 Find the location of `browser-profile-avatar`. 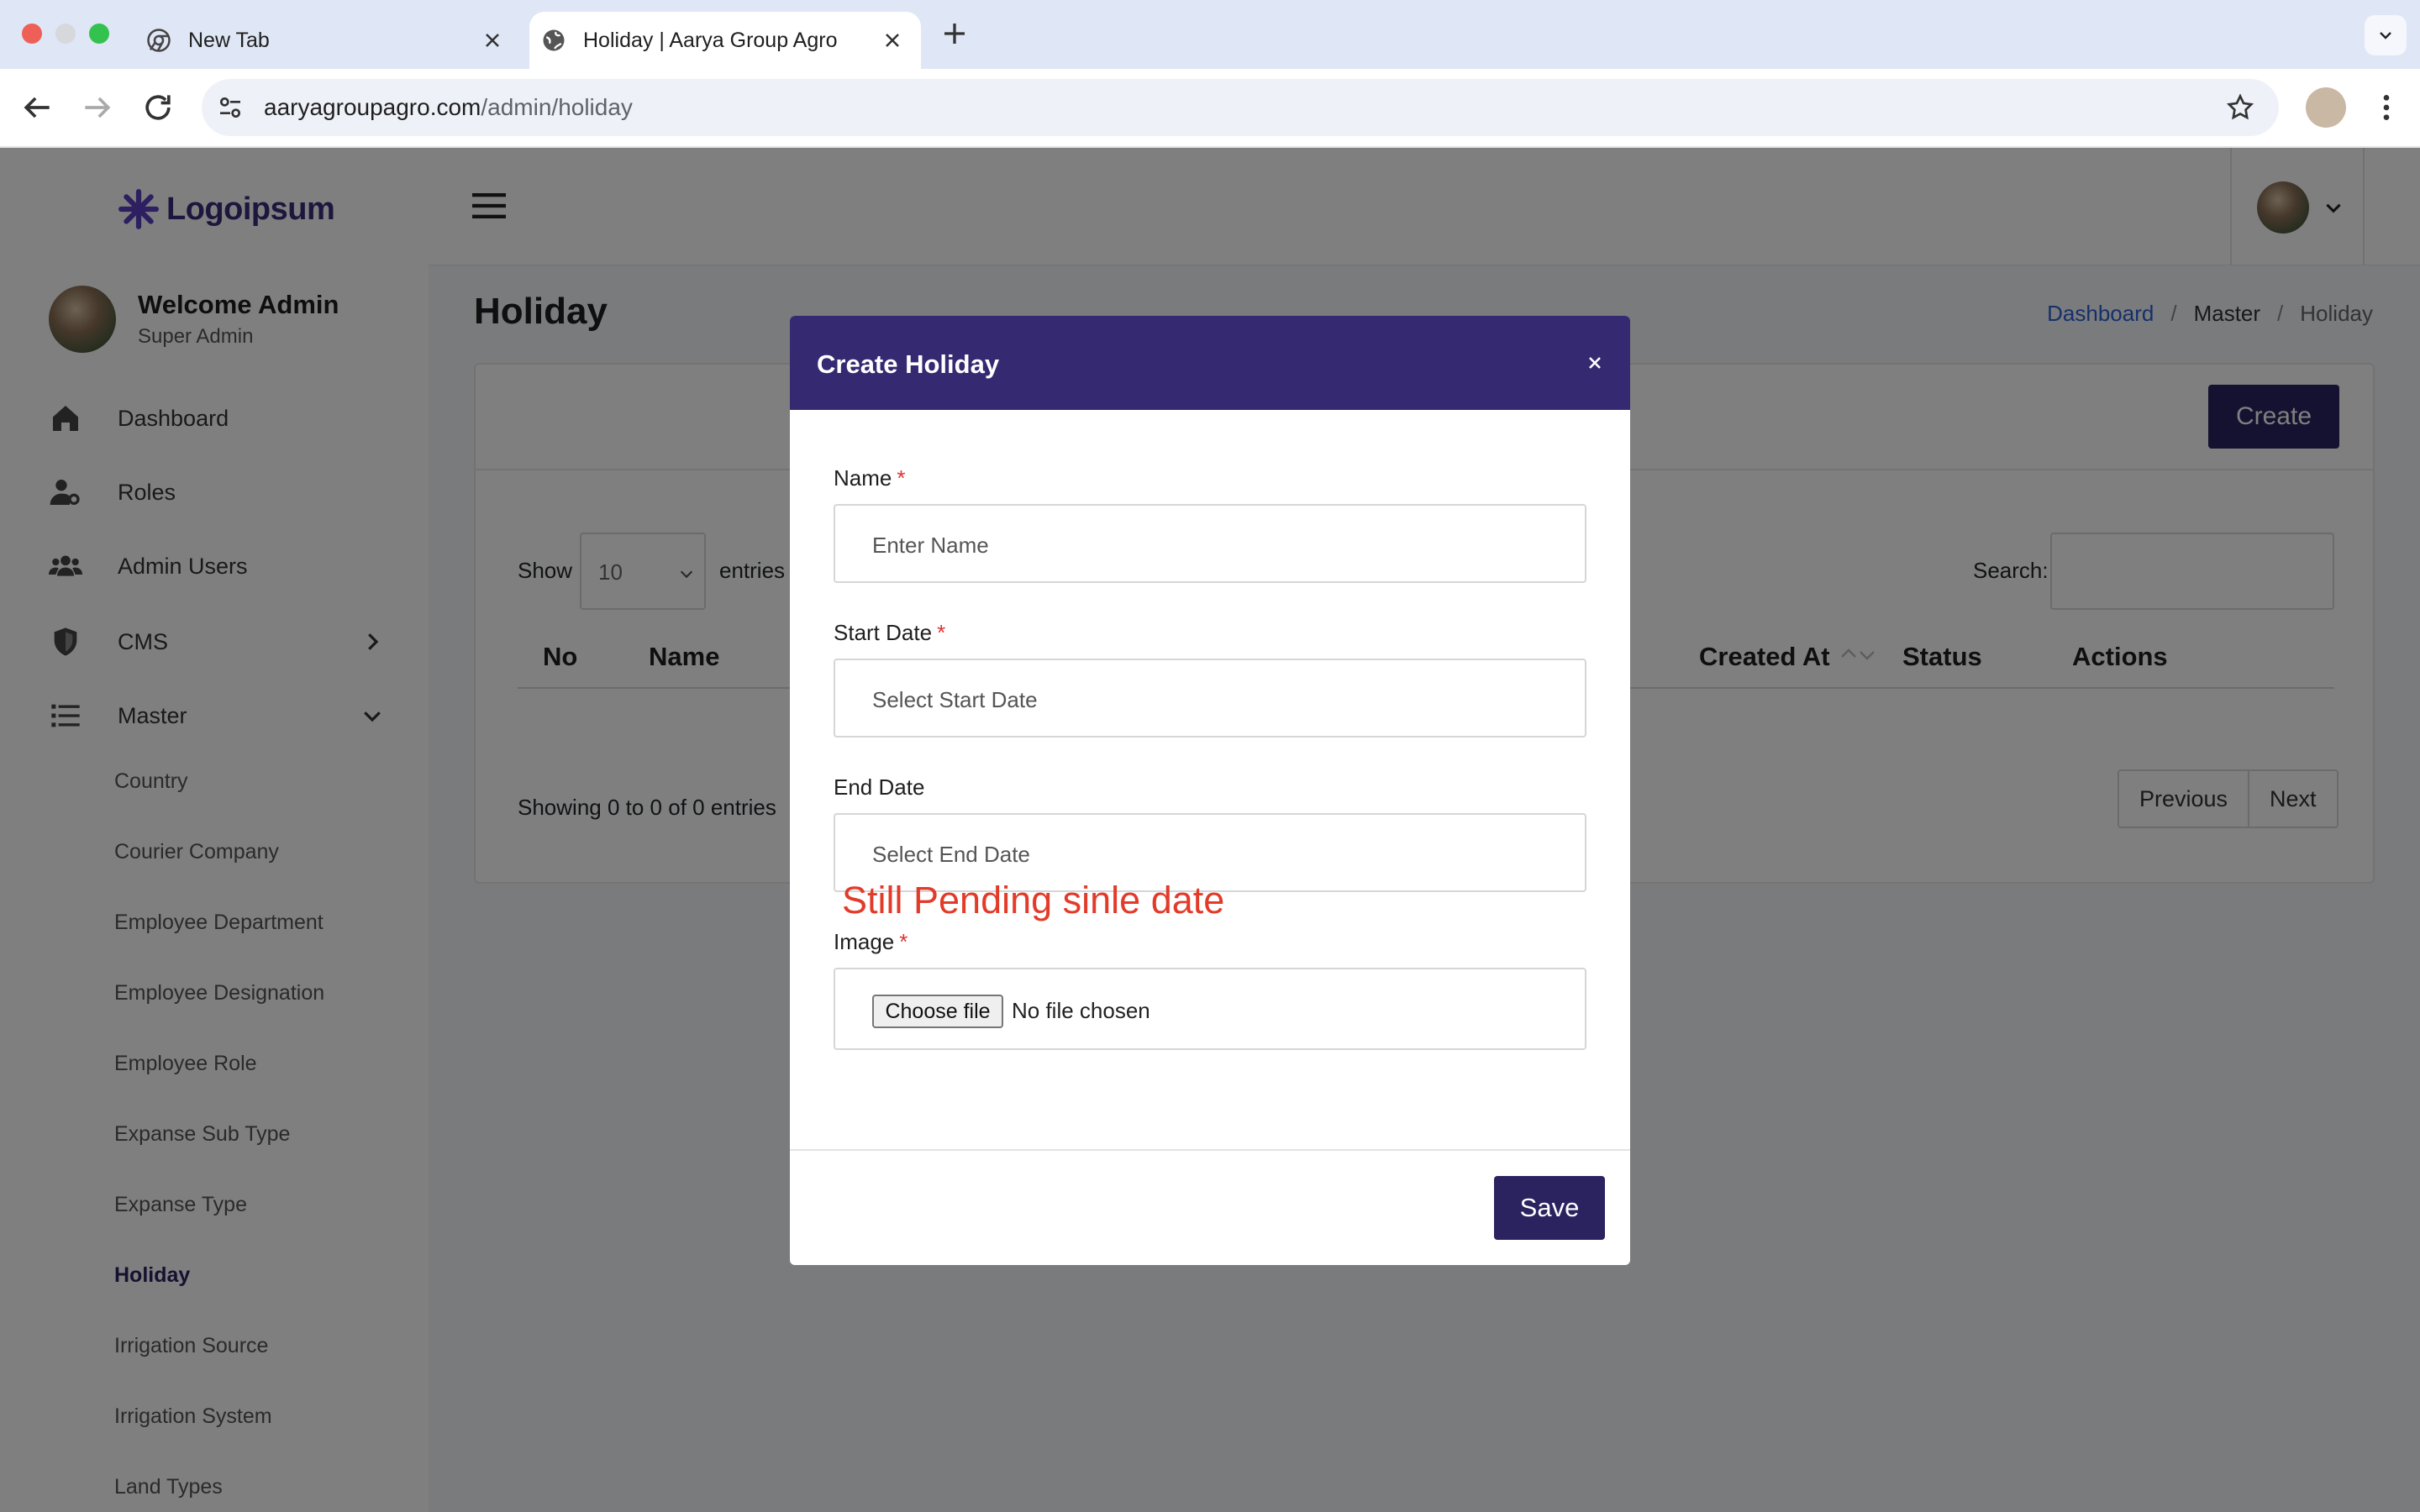

browser-profile-avatar is located at coordinates (2326, 107).